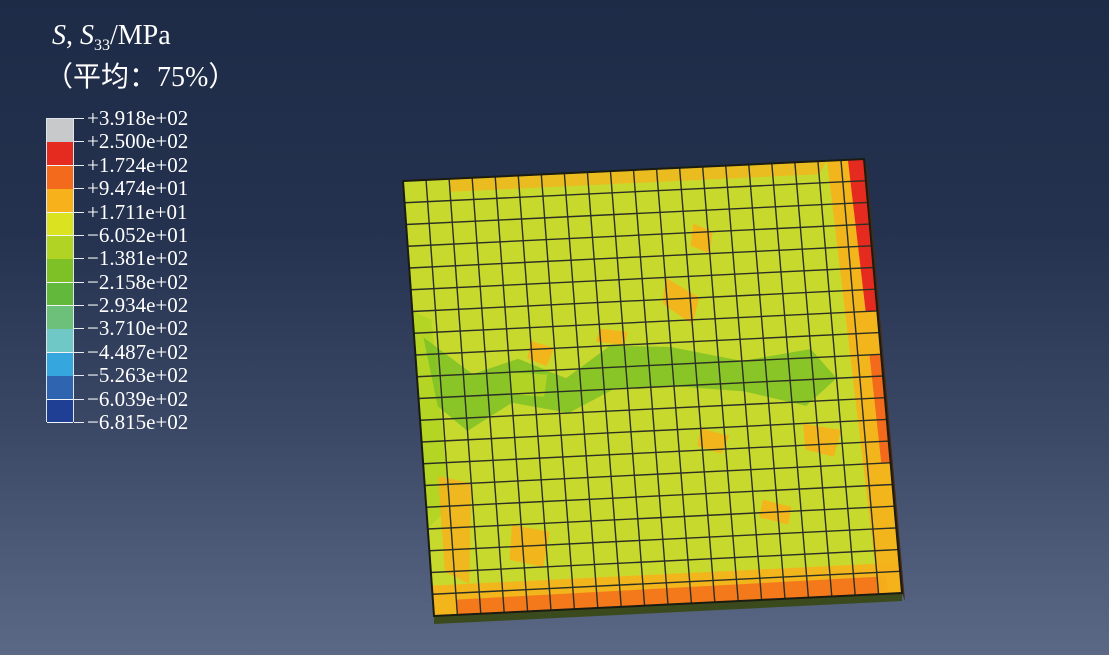  What do you see at coordinates (59, 35) in the screenshot?
I see `legend-title-variable: S` at bounding box center [59, 35].